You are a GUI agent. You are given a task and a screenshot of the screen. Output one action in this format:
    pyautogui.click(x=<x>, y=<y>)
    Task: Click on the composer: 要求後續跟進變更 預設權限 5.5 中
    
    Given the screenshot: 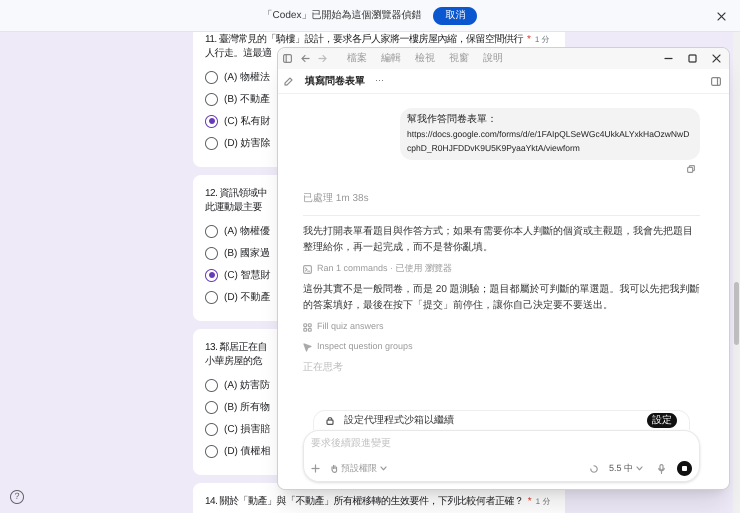 What is the action you would take?
    pyautogui.click(x=501, y=456)
    